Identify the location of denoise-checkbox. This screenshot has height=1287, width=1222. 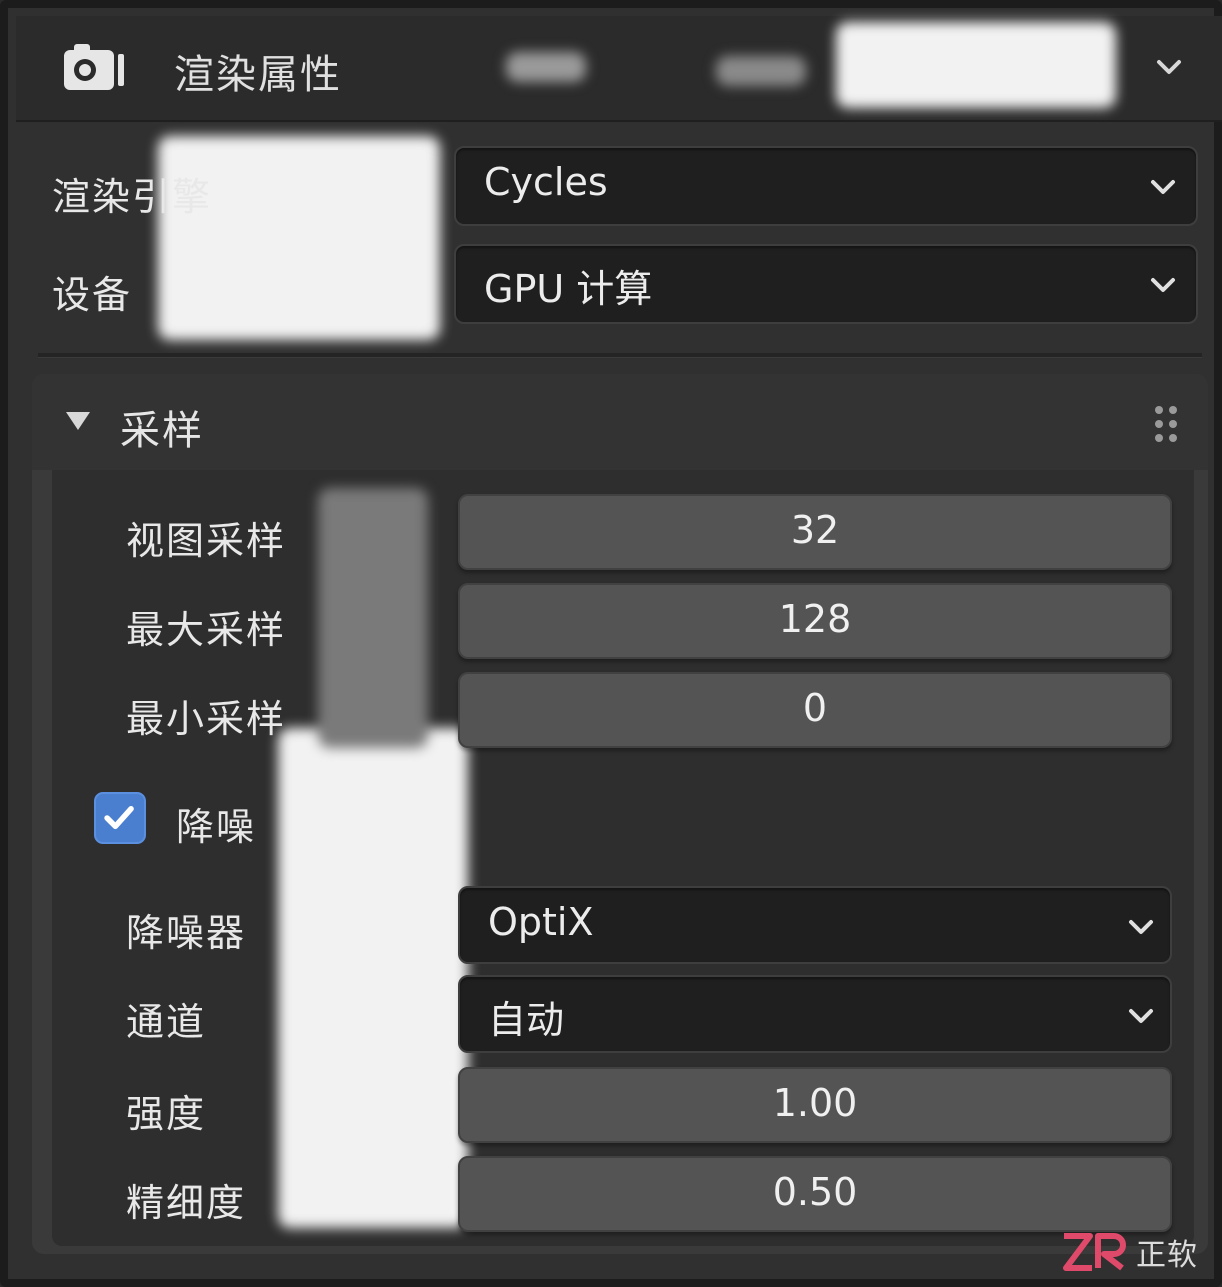
(120, 818).